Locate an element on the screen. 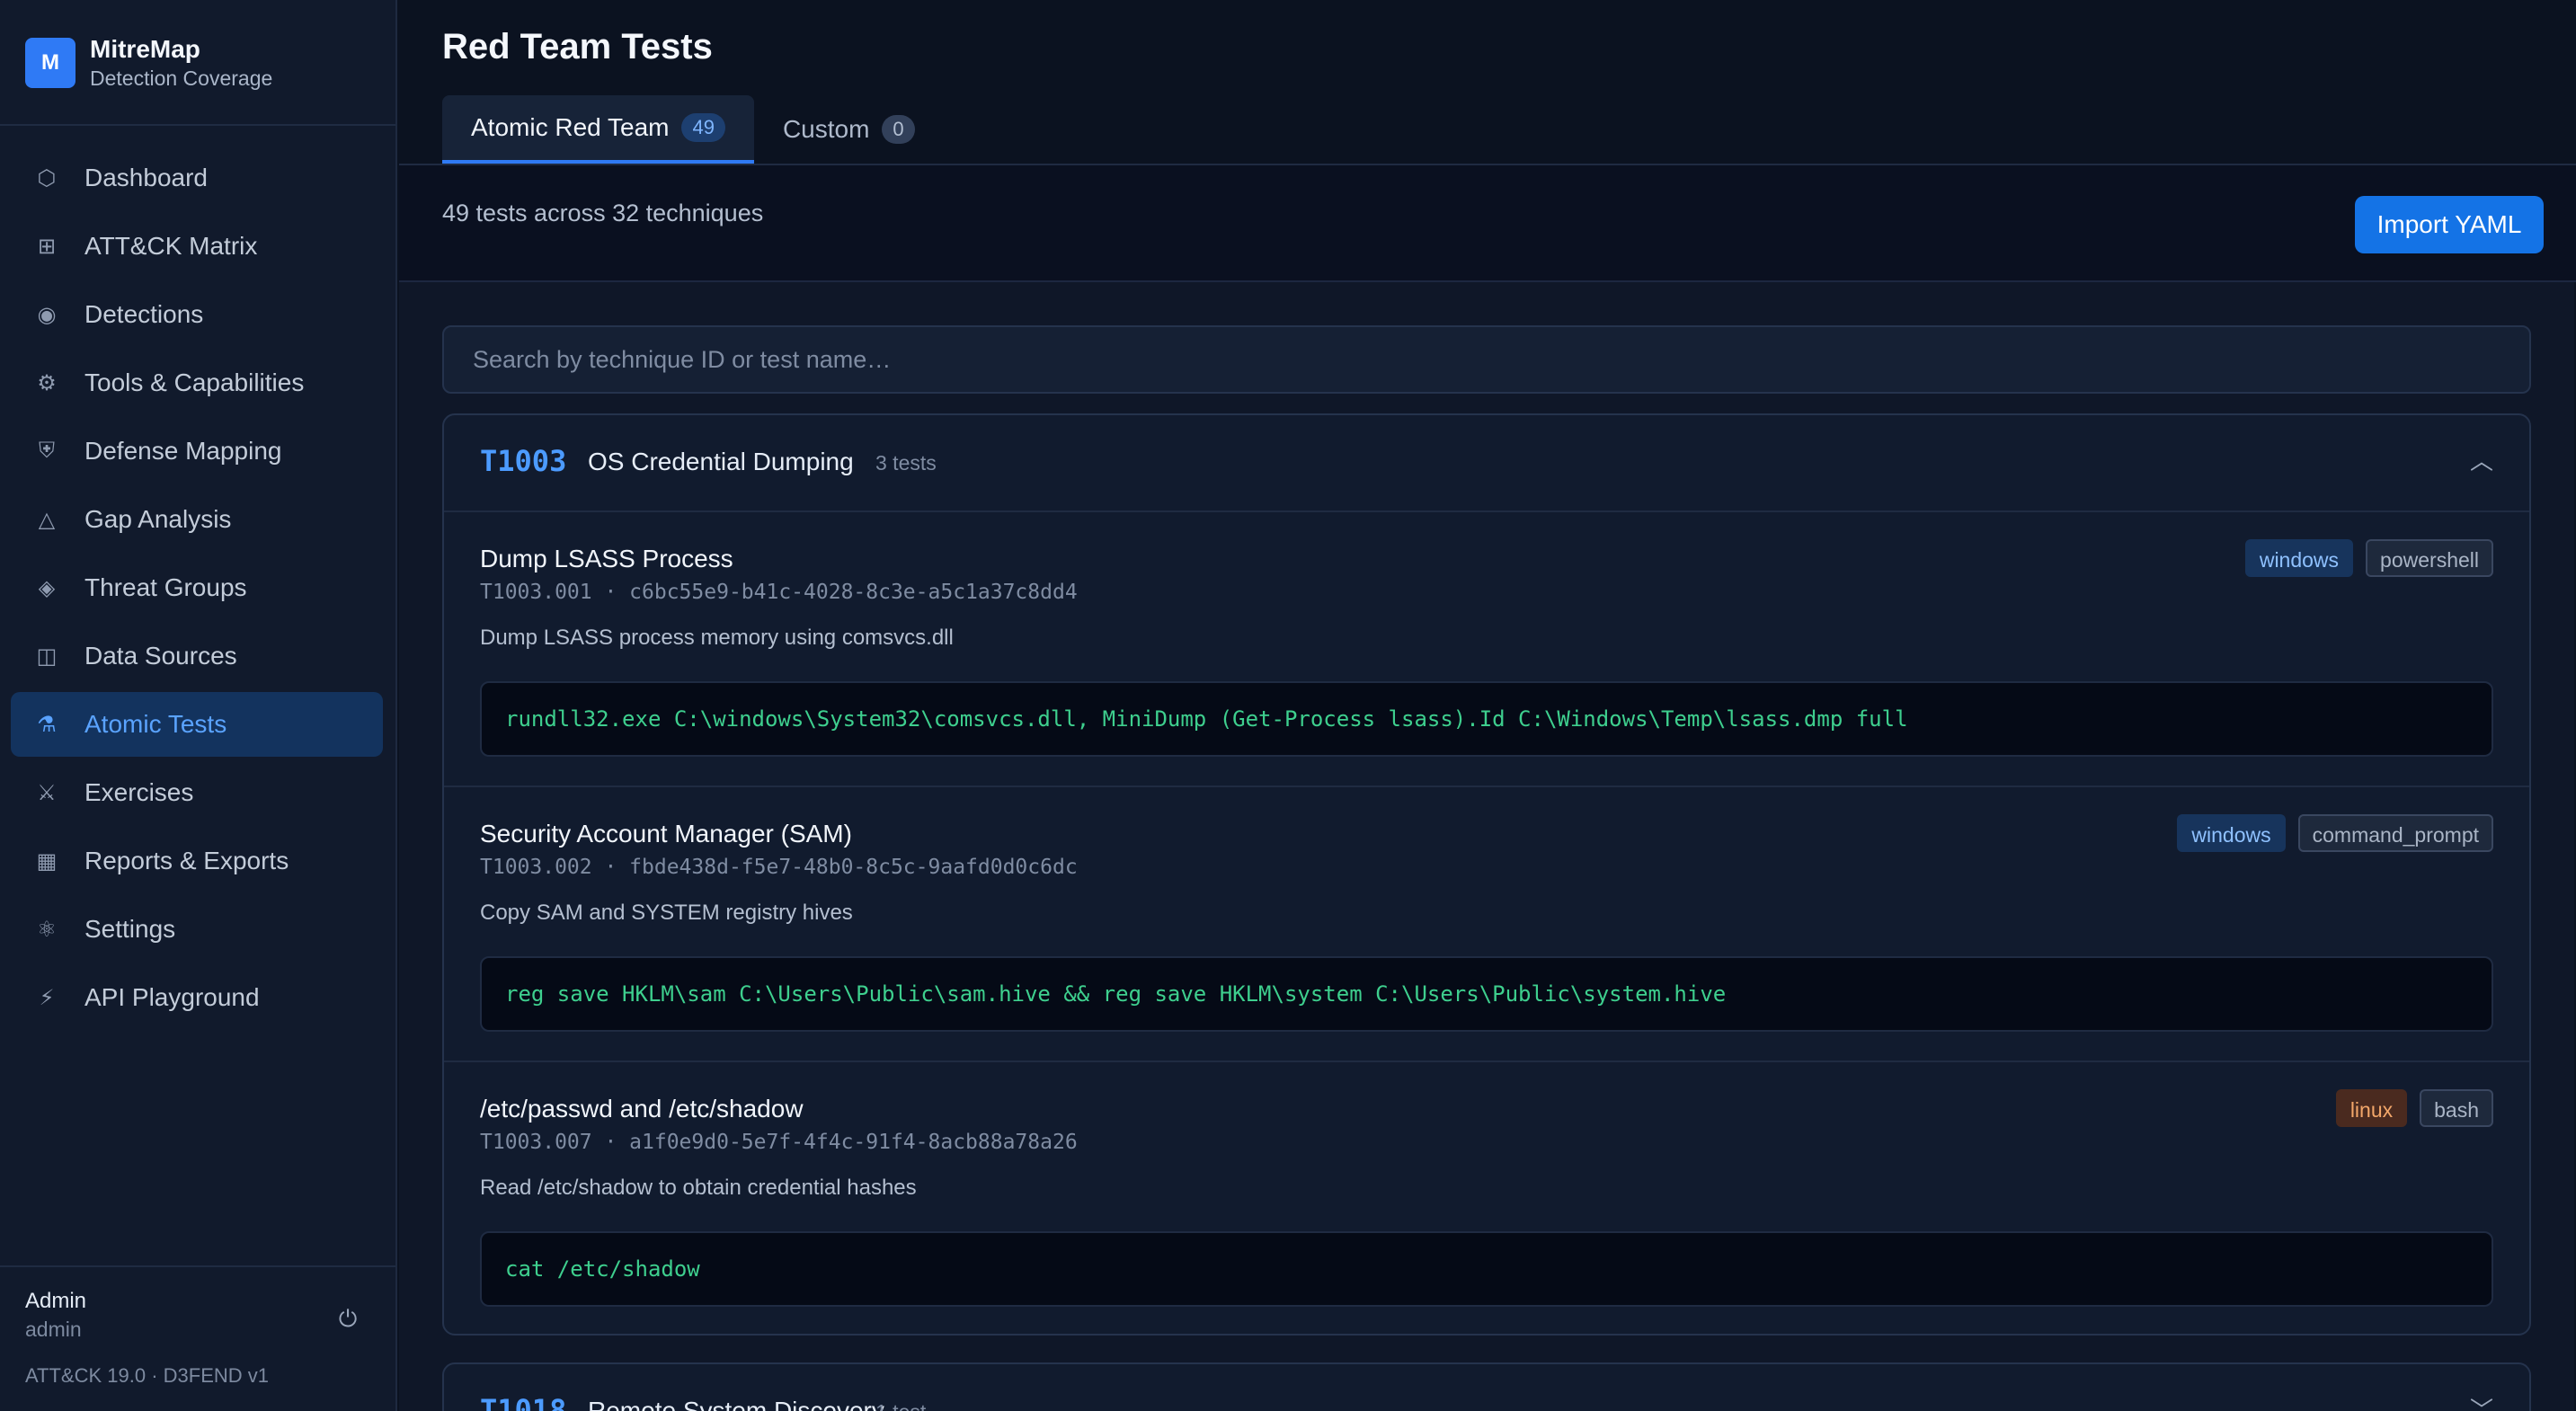 The image size is (2576, 1411). sidebar-item-label: API Playground is located at coordinates (172, 997).